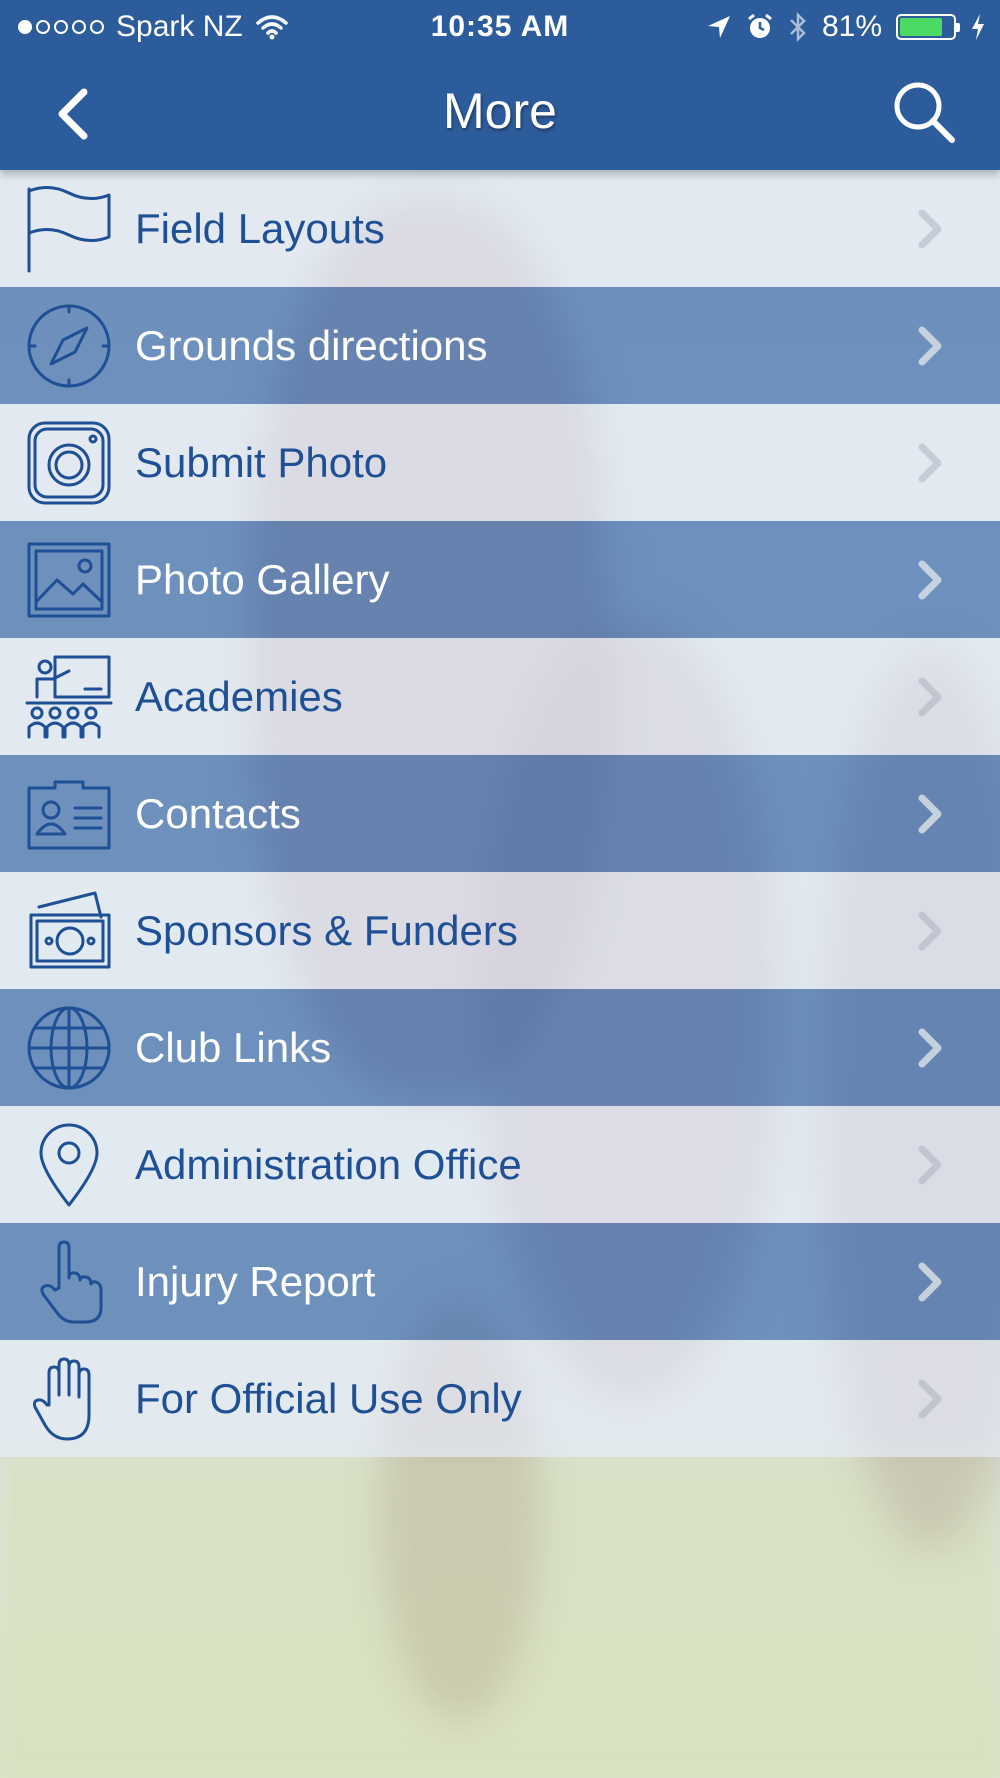 This screenshot has width=1000, height=1778. I want to click on navigation-bar: More, so click(500, 113).